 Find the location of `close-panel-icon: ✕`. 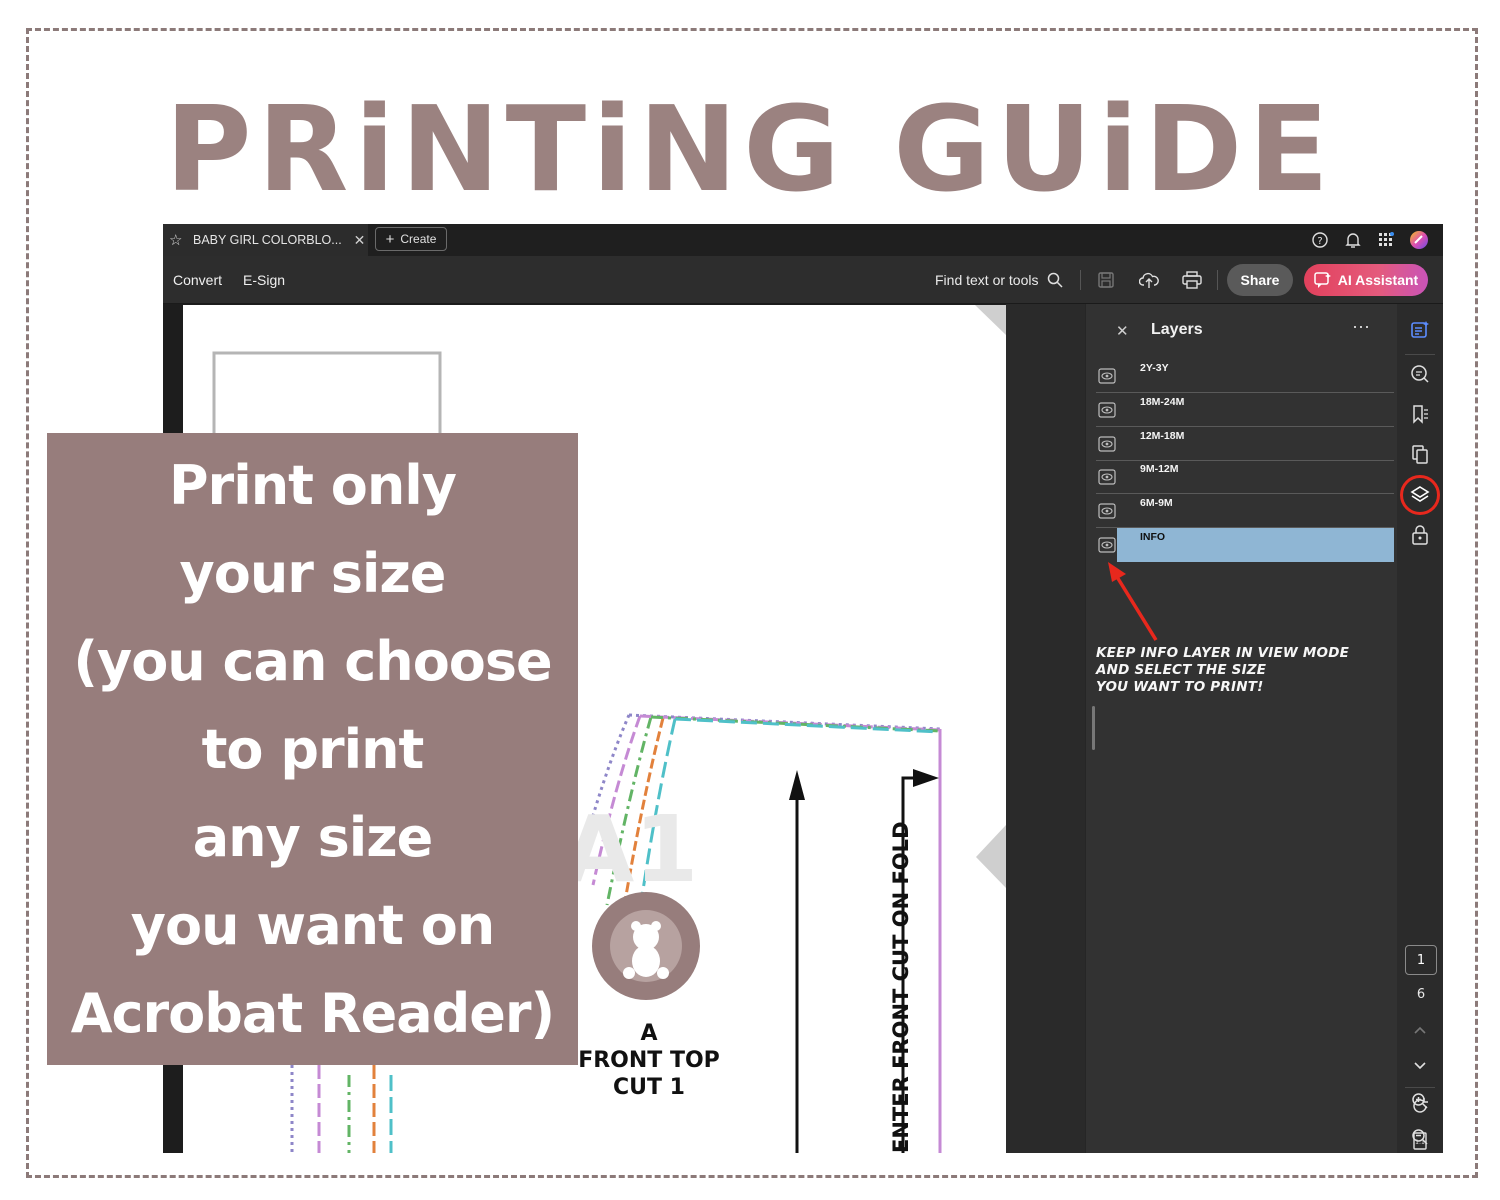

close-panel-icon: ✕ is located at coordinates (1122, 331).